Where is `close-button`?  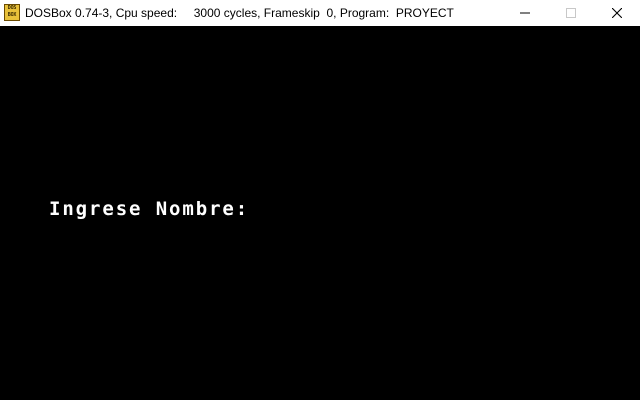 close-button is located at coordinates (617, 13).